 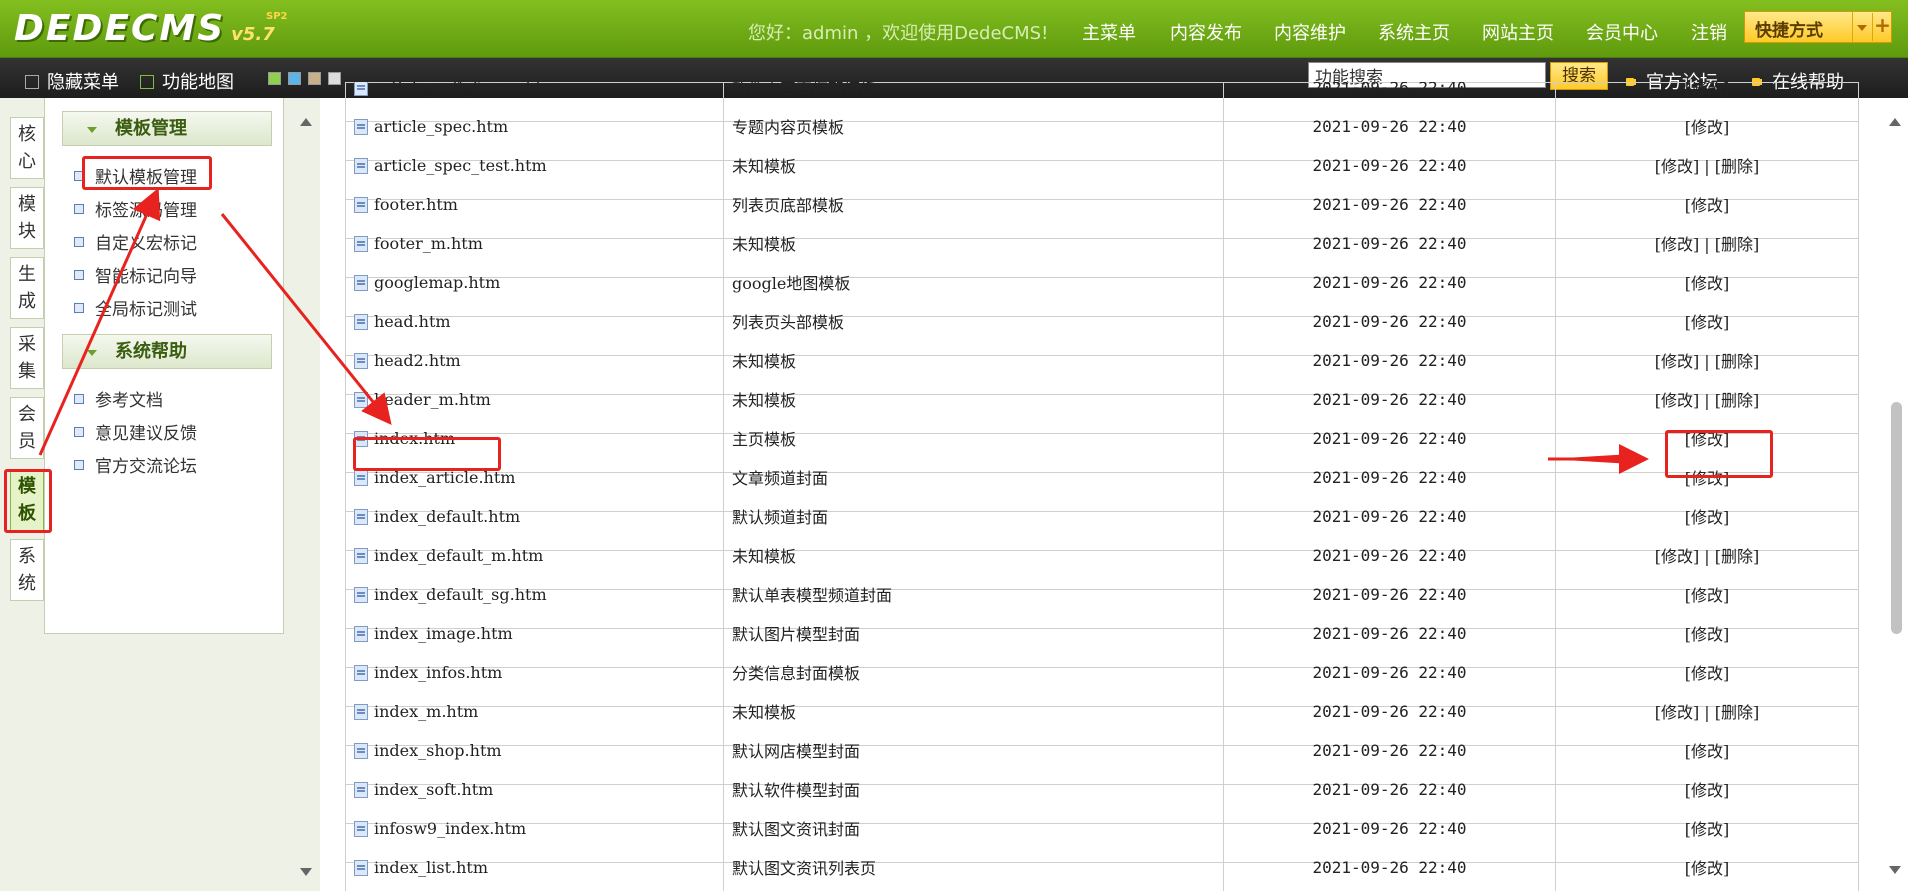 I want to click on function-map-button: 功能地图, so click(x=187, y=81).